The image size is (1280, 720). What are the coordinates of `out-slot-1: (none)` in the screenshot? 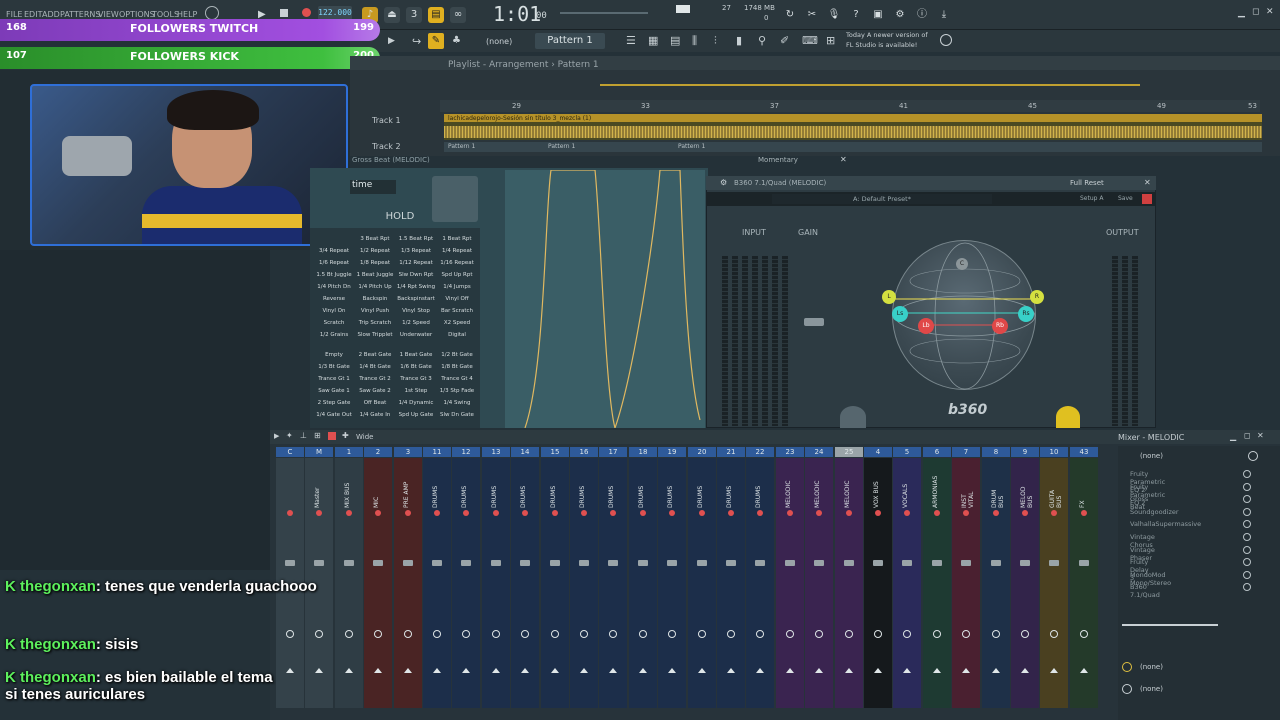 It's located at (1151, 667).